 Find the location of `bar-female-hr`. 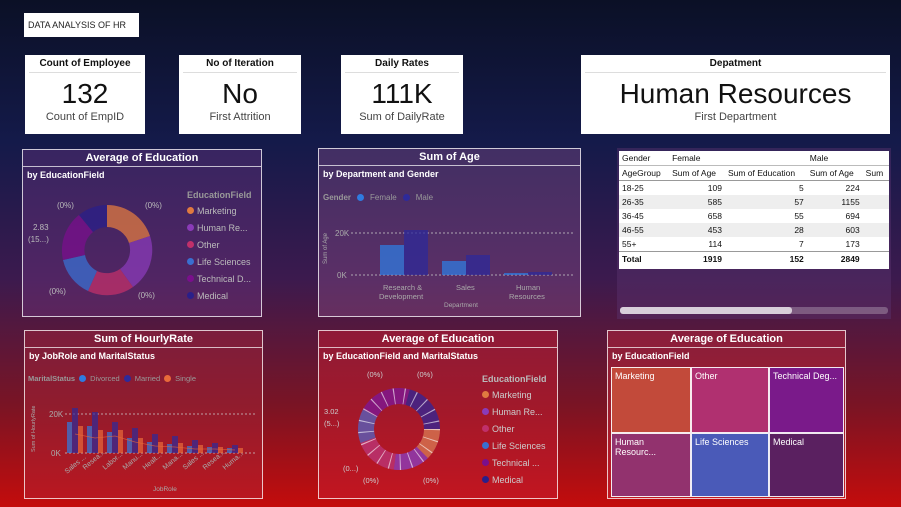

bar-female-hr is located at coordinates (516, 274).